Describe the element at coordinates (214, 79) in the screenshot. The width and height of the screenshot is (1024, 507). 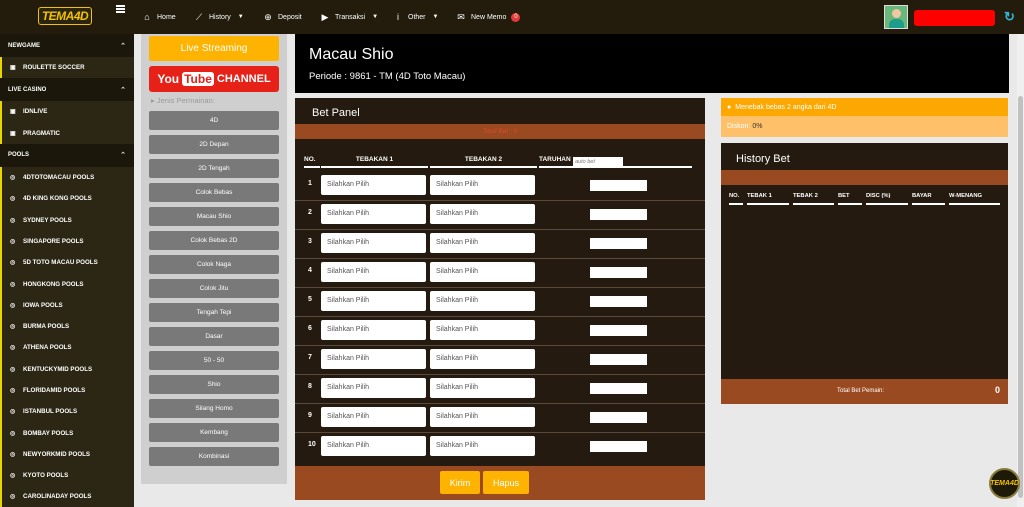
I see `youtube-channel-banner: You Tube CHANNEL` at that location.